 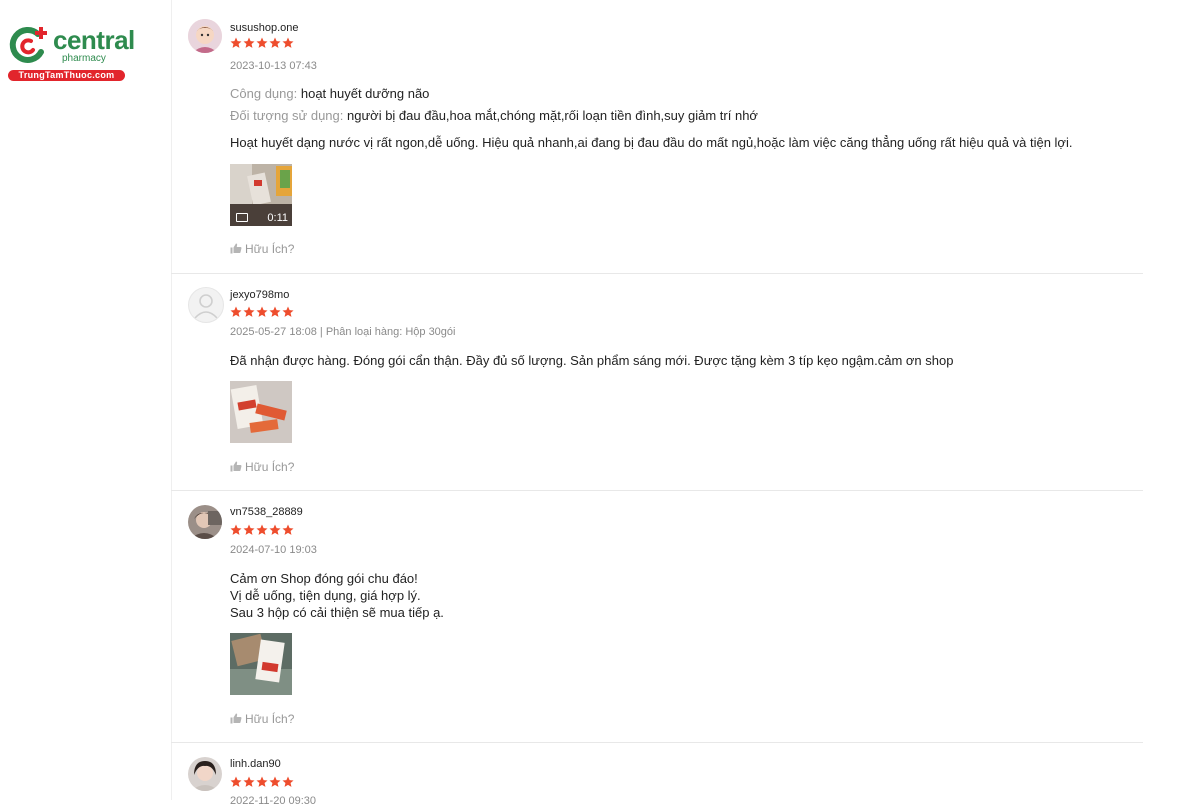 What do you see at coordinates (242, 217) in the screenshot?
I see `video-camera-icon` at bounding box center [242, 217].